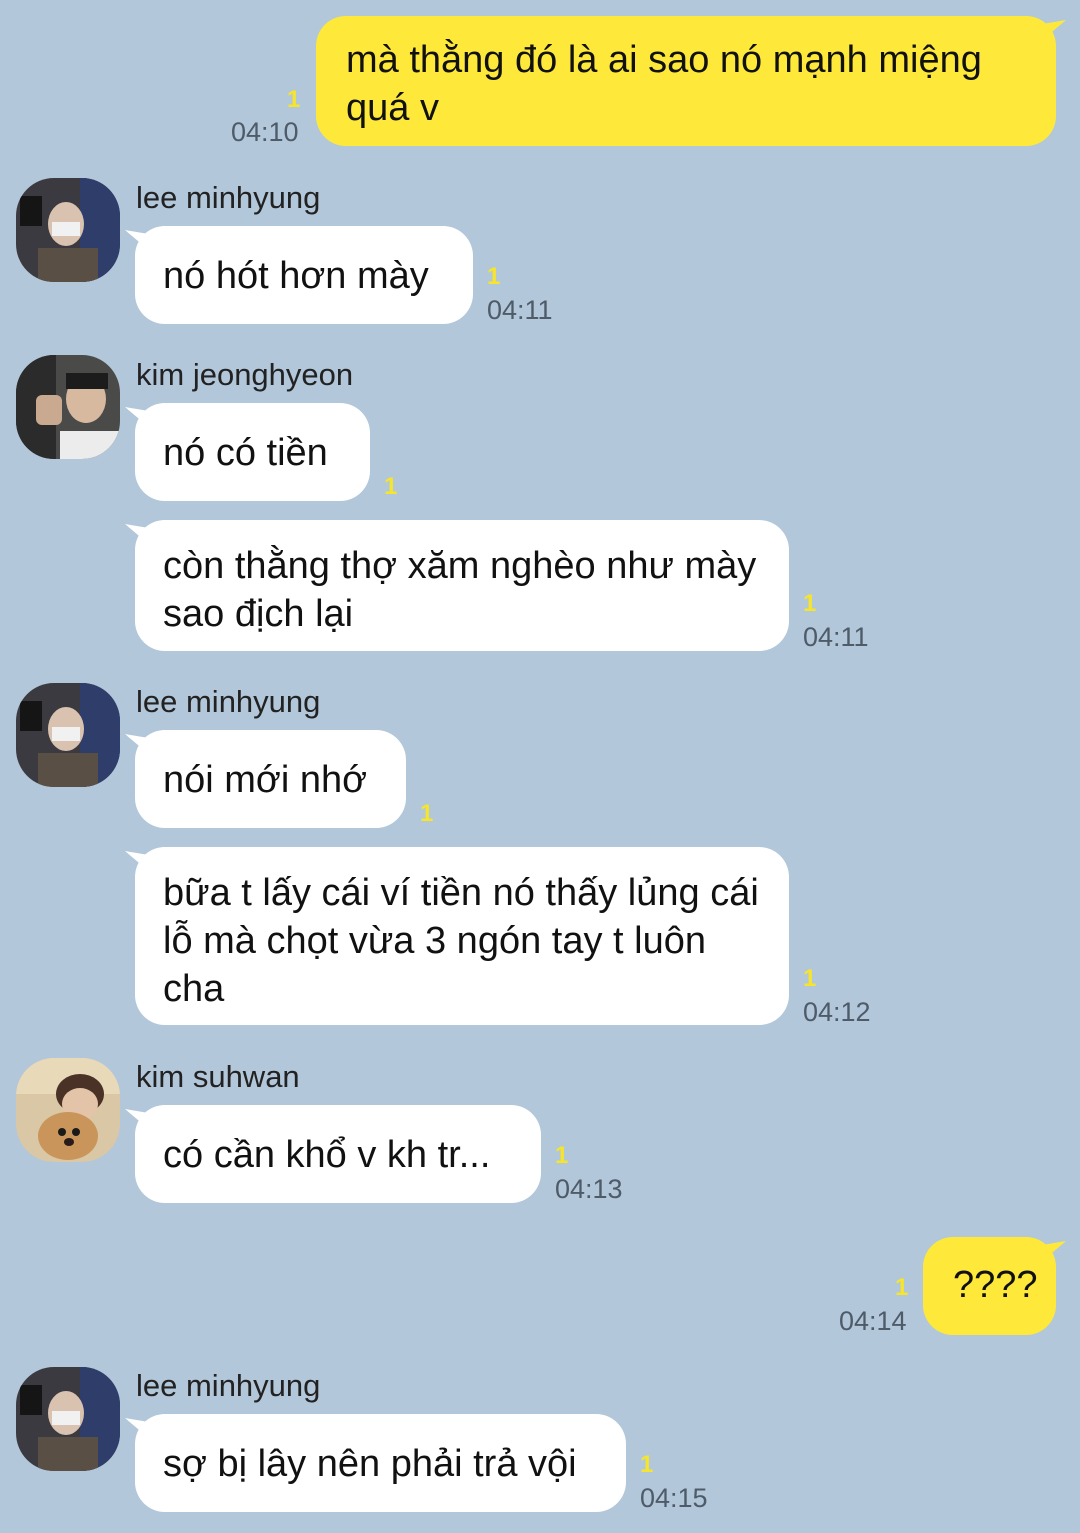 This screenshot has height=1533, width=1080. I want to click on message-text: nói mới nhớ, so click(265, 780).